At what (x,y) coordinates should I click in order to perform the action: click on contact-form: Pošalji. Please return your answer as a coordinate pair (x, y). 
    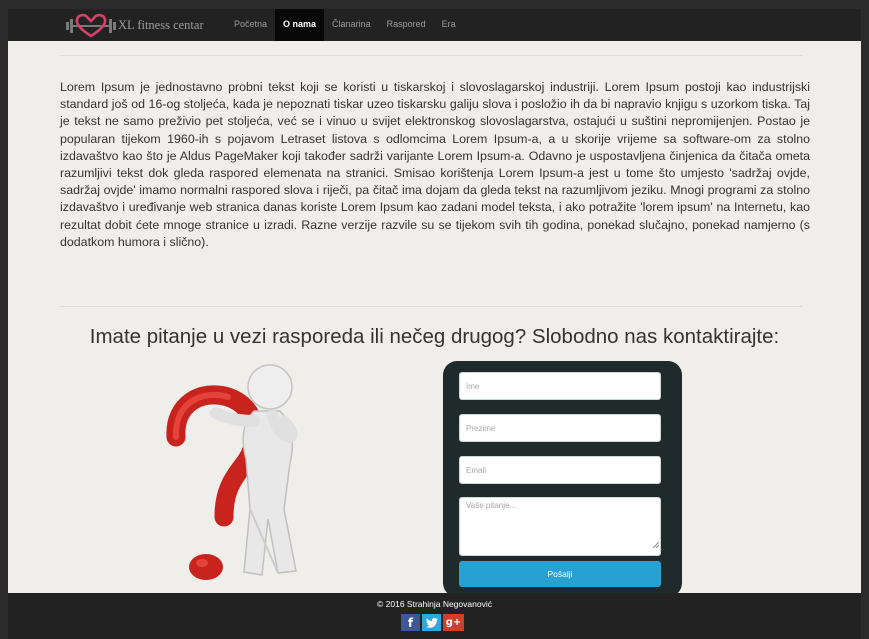
    Looking at the image, I should click on (562, 479).